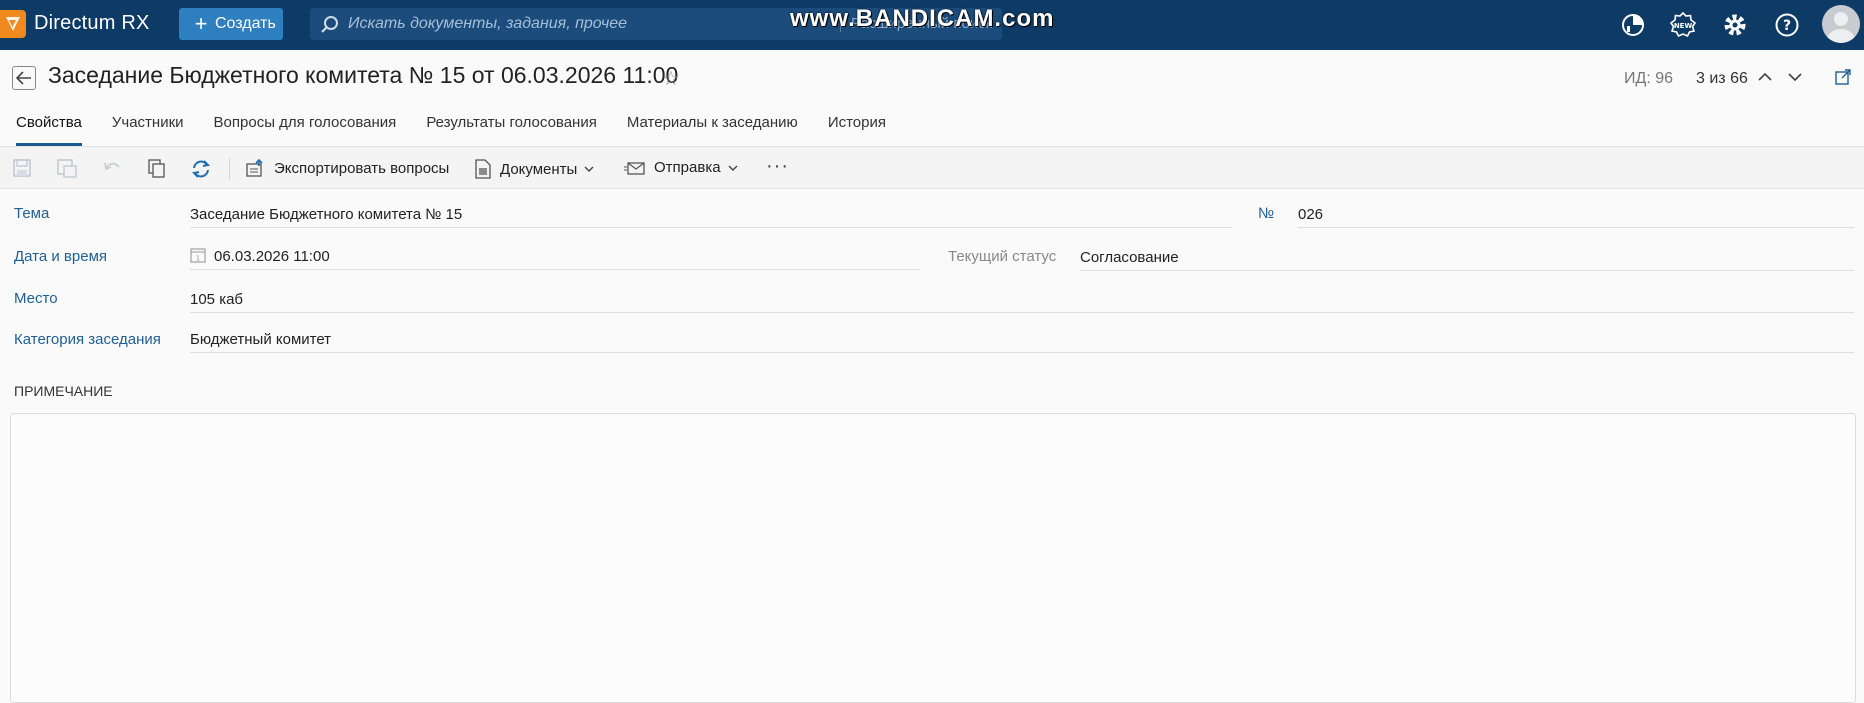 The width and height of the screenshot is (1864, 703). I want to click on user-avatar, so click(1841, 24).